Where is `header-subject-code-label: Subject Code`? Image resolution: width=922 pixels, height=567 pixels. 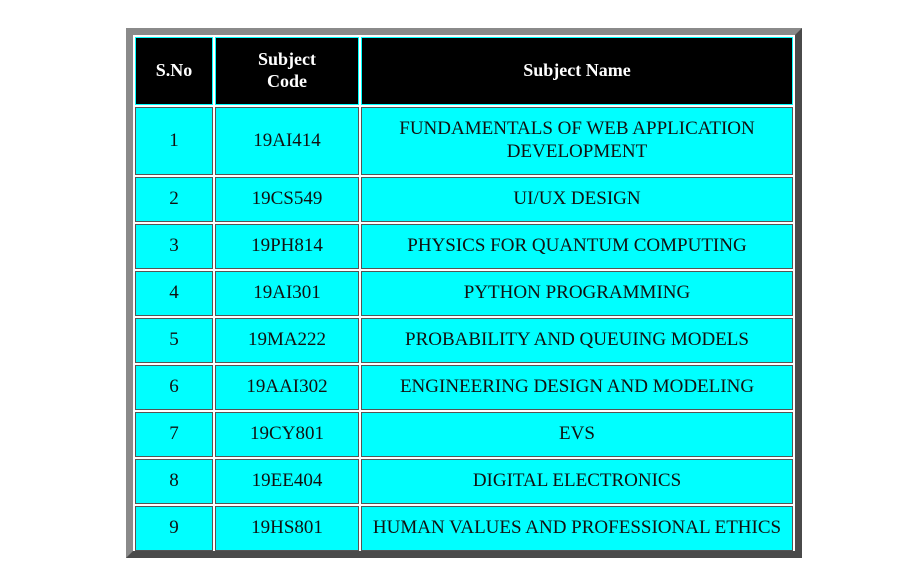 header-subject-code-label: Subject Code is located at coordinates (287, 70).